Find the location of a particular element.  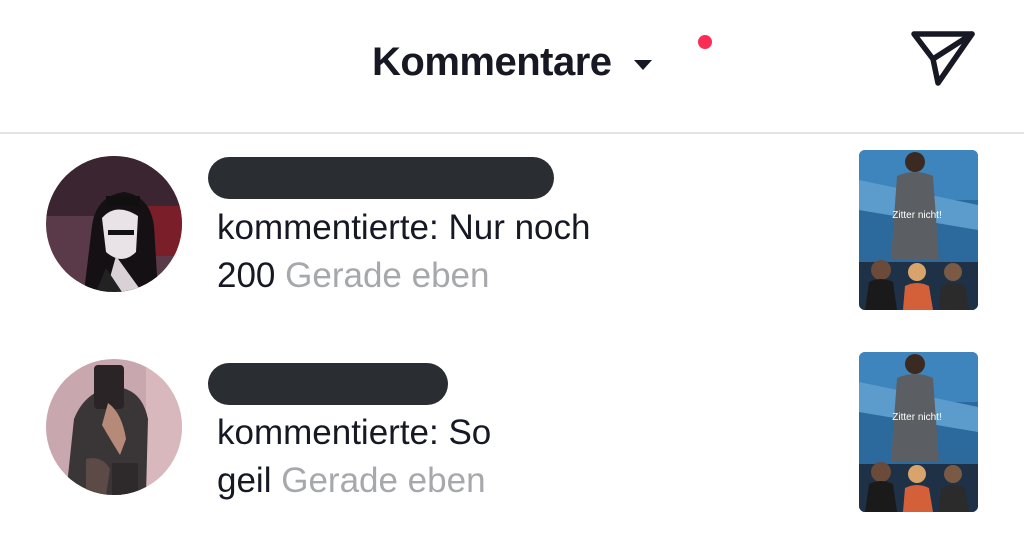

comment-line: 200 Gerade eben is located at coordinates (447, 276).